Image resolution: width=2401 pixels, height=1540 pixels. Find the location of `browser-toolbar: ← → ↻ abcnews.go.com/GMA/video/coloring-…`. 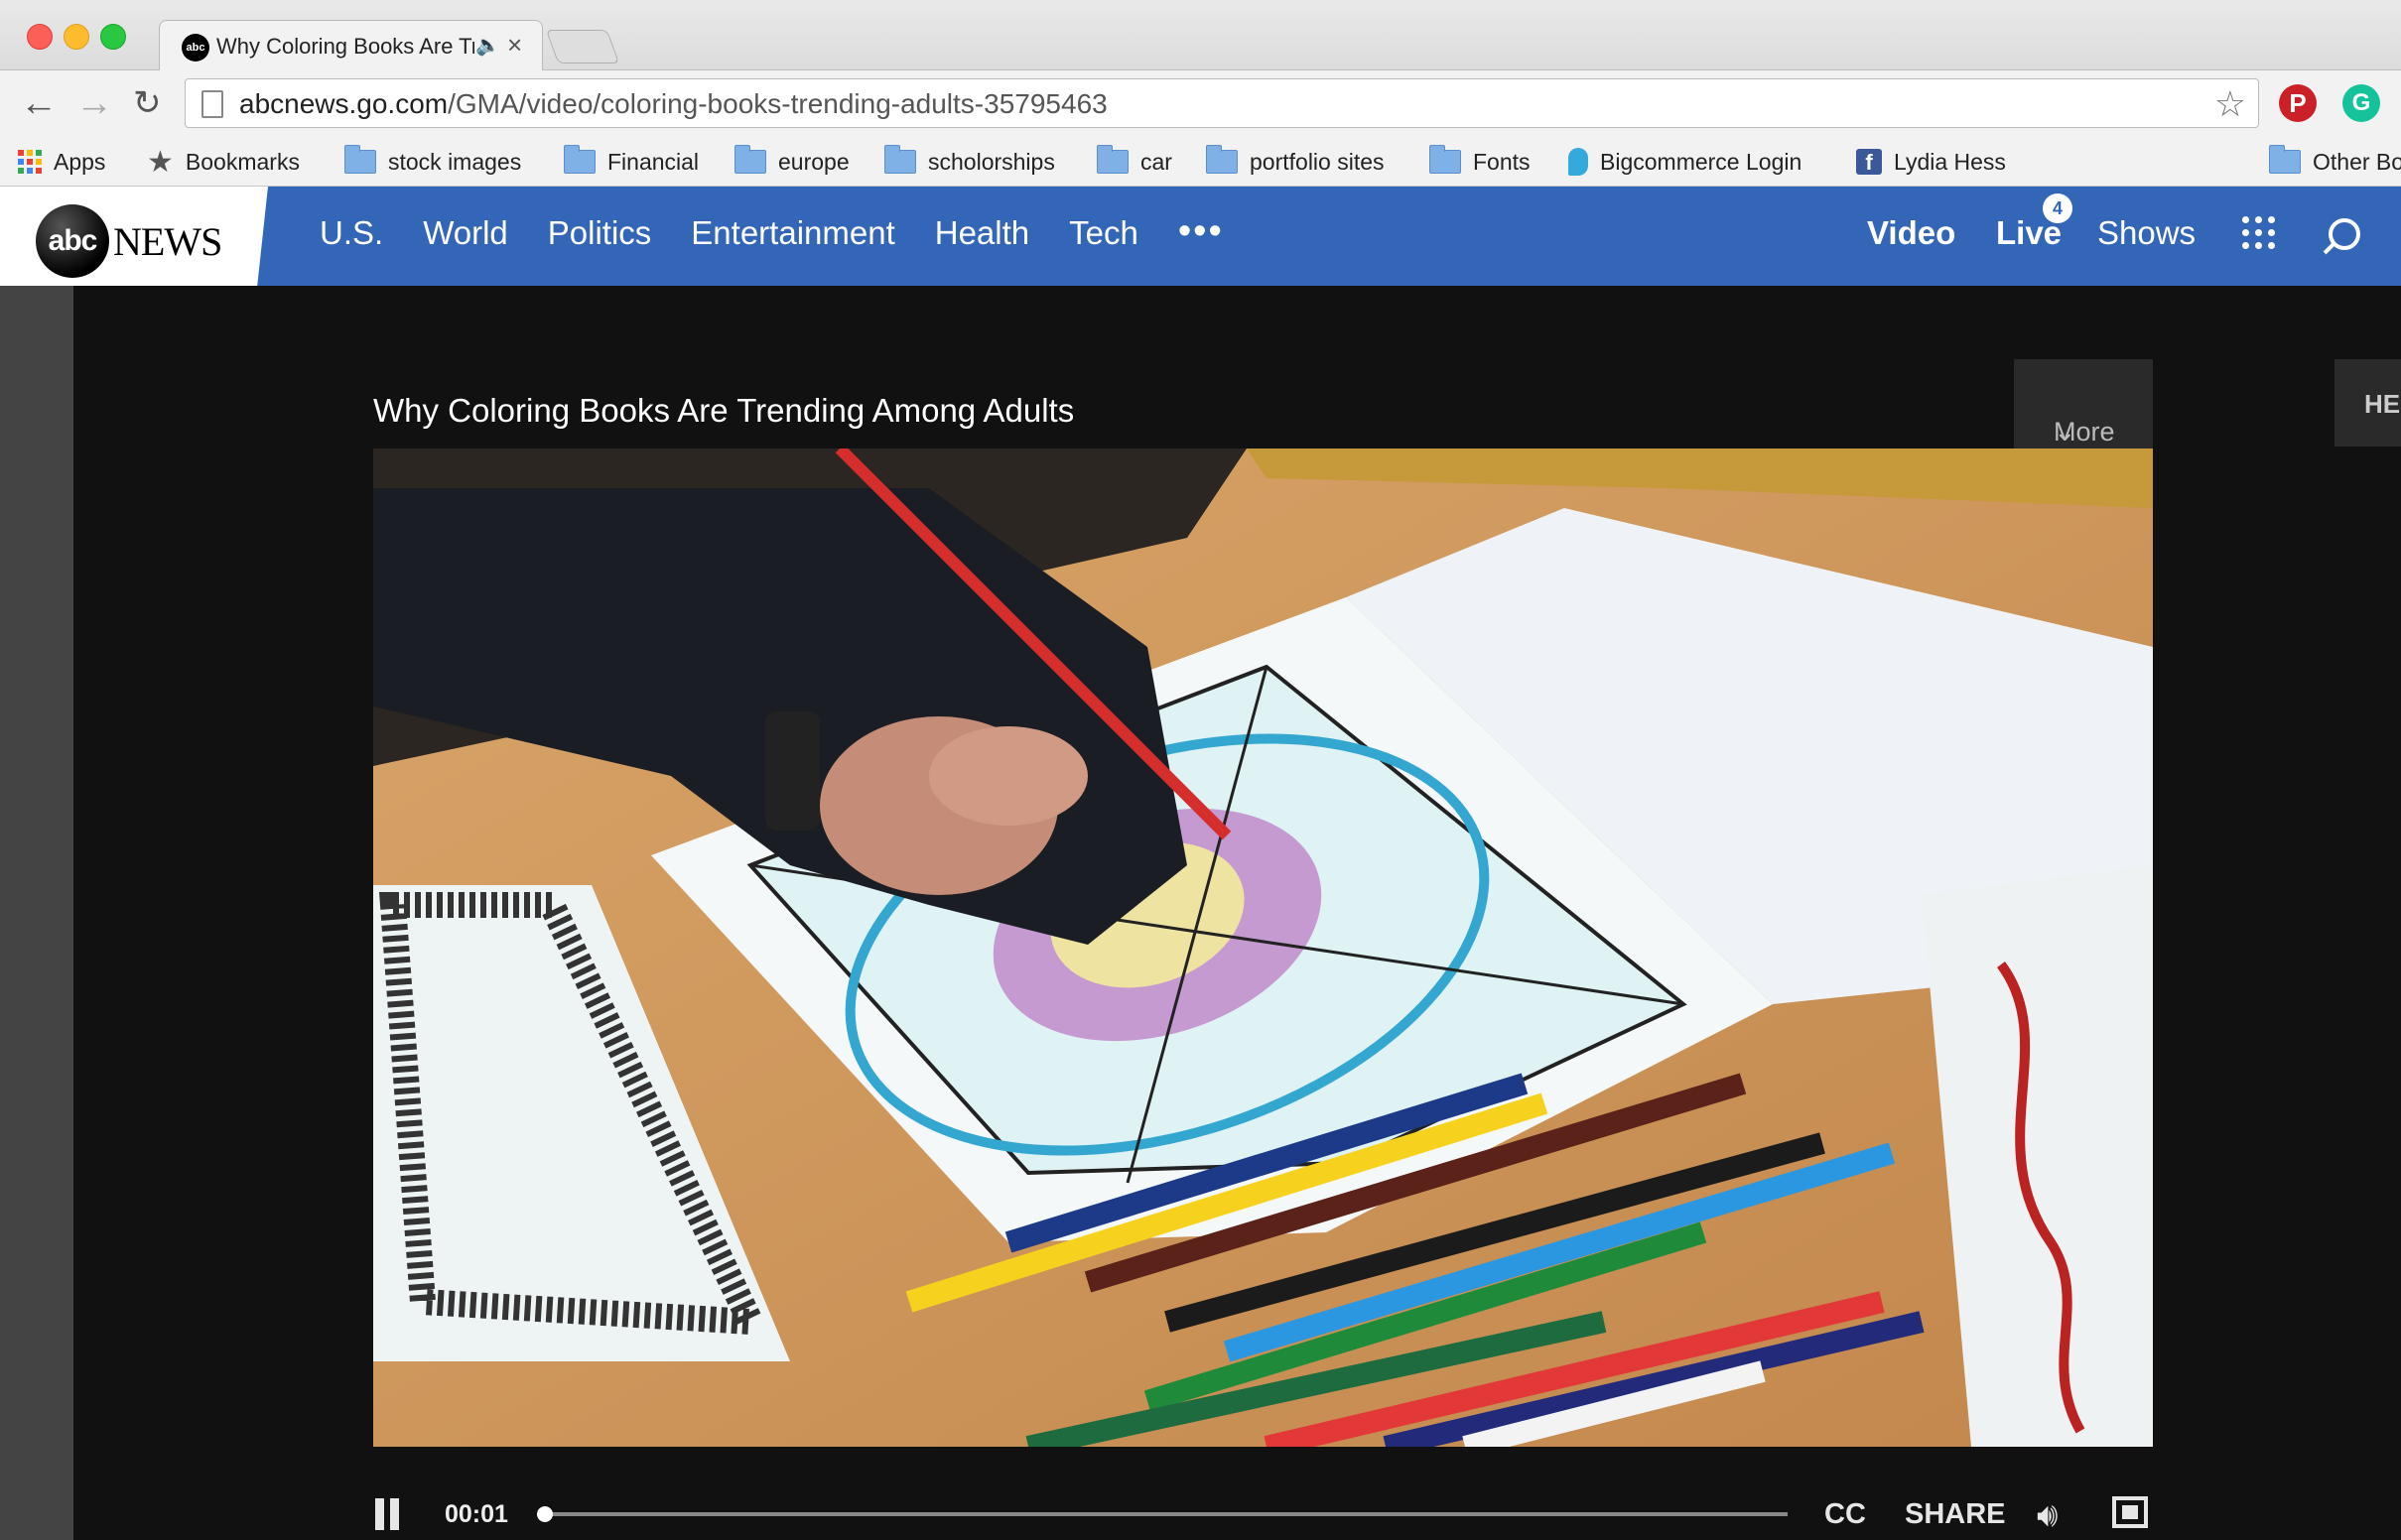

browser-toolbar: ← → ↻ abcnews.go.com/GMA/video/coloring-… is located at coordinates (1200, 104).